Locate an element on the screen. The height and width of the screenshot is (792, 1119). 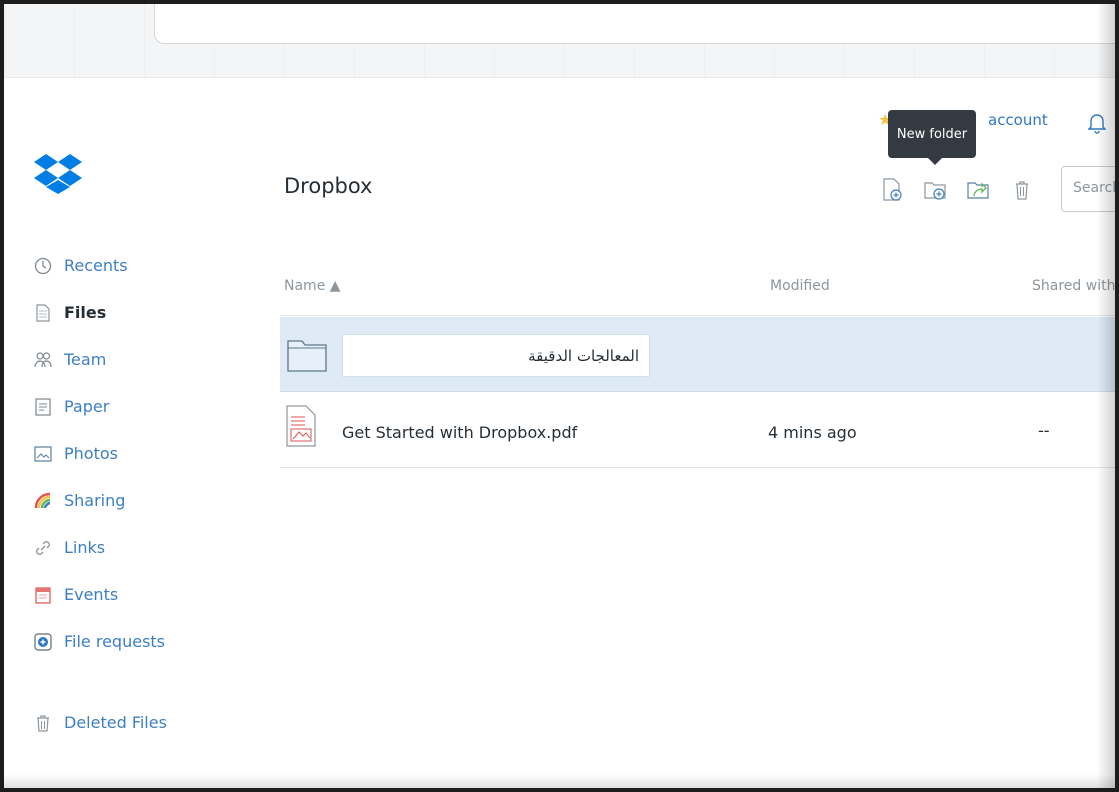
sidebar-item-sharing: Sharing is located at coordinates (144, 500).